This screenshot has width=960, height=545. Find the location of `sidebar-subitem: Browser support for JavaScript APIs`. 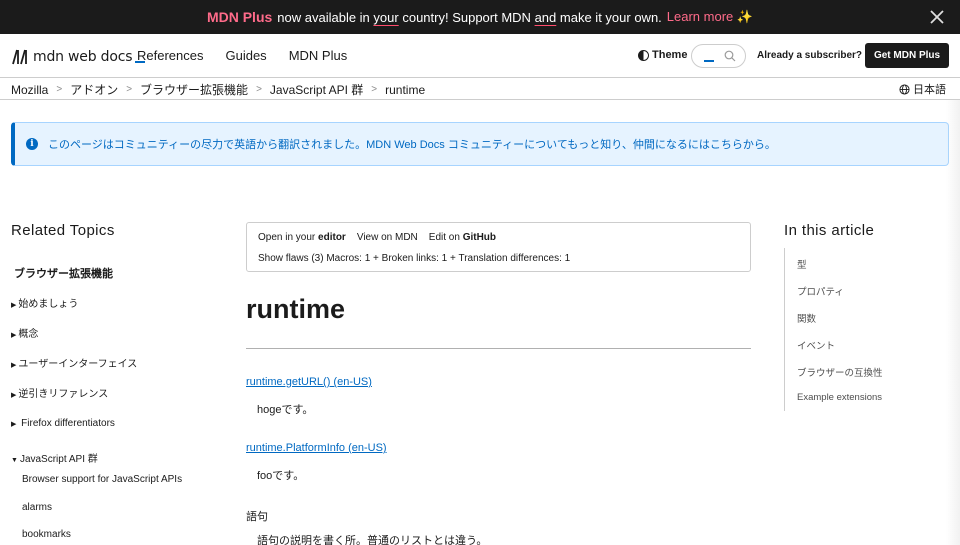

sidebar-subitem: Browser support for JavaScript APIs is located at coordinates (102, 479).